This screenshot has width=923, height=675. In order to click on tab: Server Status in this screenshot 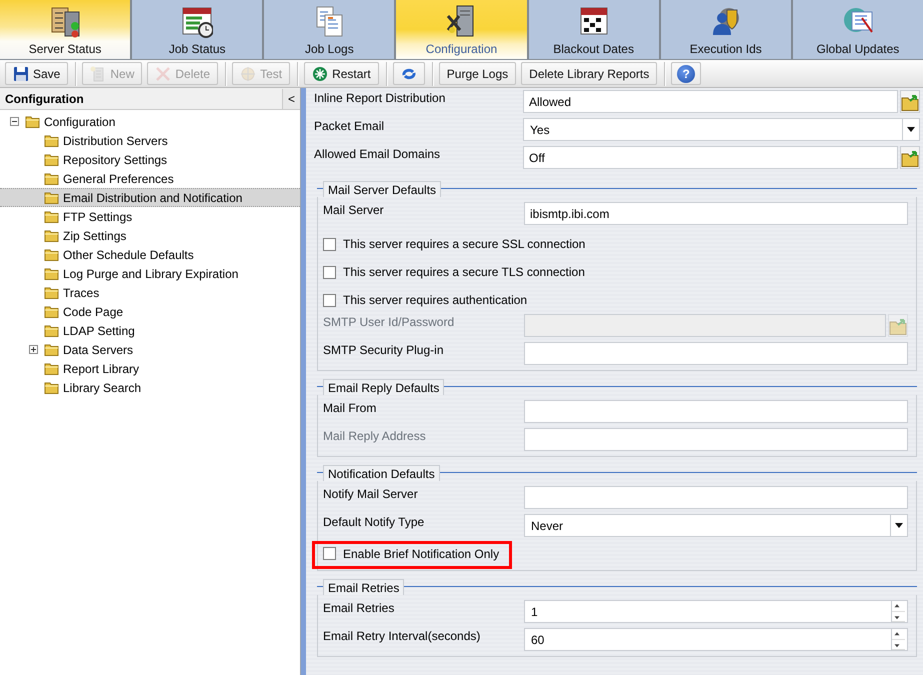, I will do `click(65, 29)`.